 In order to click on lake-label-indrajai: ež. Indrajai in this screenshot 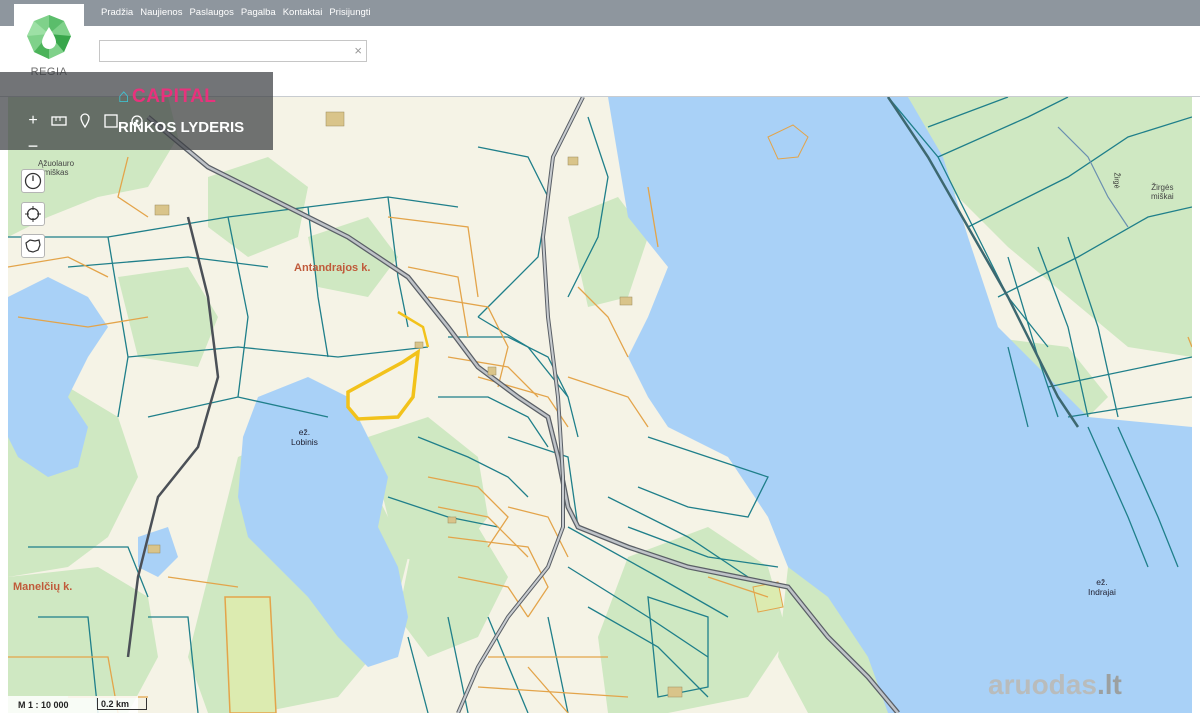, I will do `click(1102, 587)`.